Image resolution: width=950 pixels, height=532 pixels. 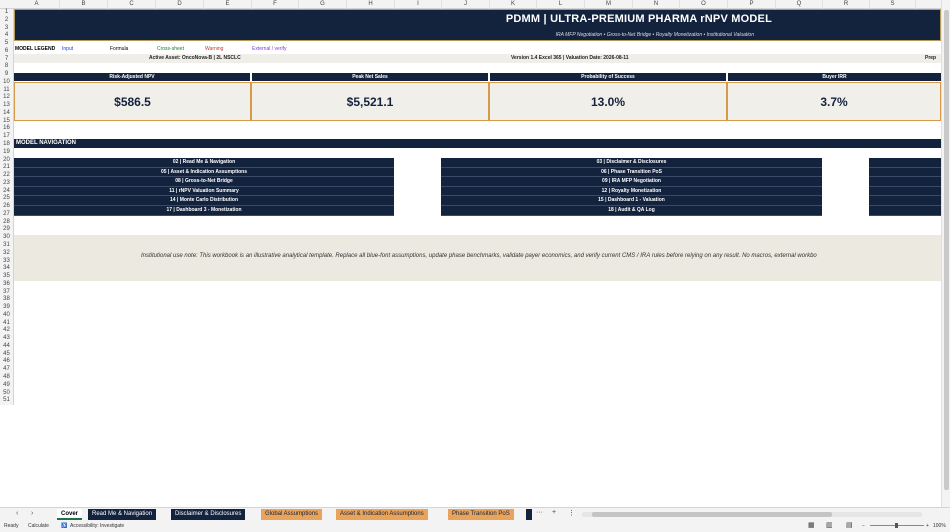 What do you see at coordinates (6, 324) in the screenshot?
I see `row-header: 41` at bounding box center [6, 324].